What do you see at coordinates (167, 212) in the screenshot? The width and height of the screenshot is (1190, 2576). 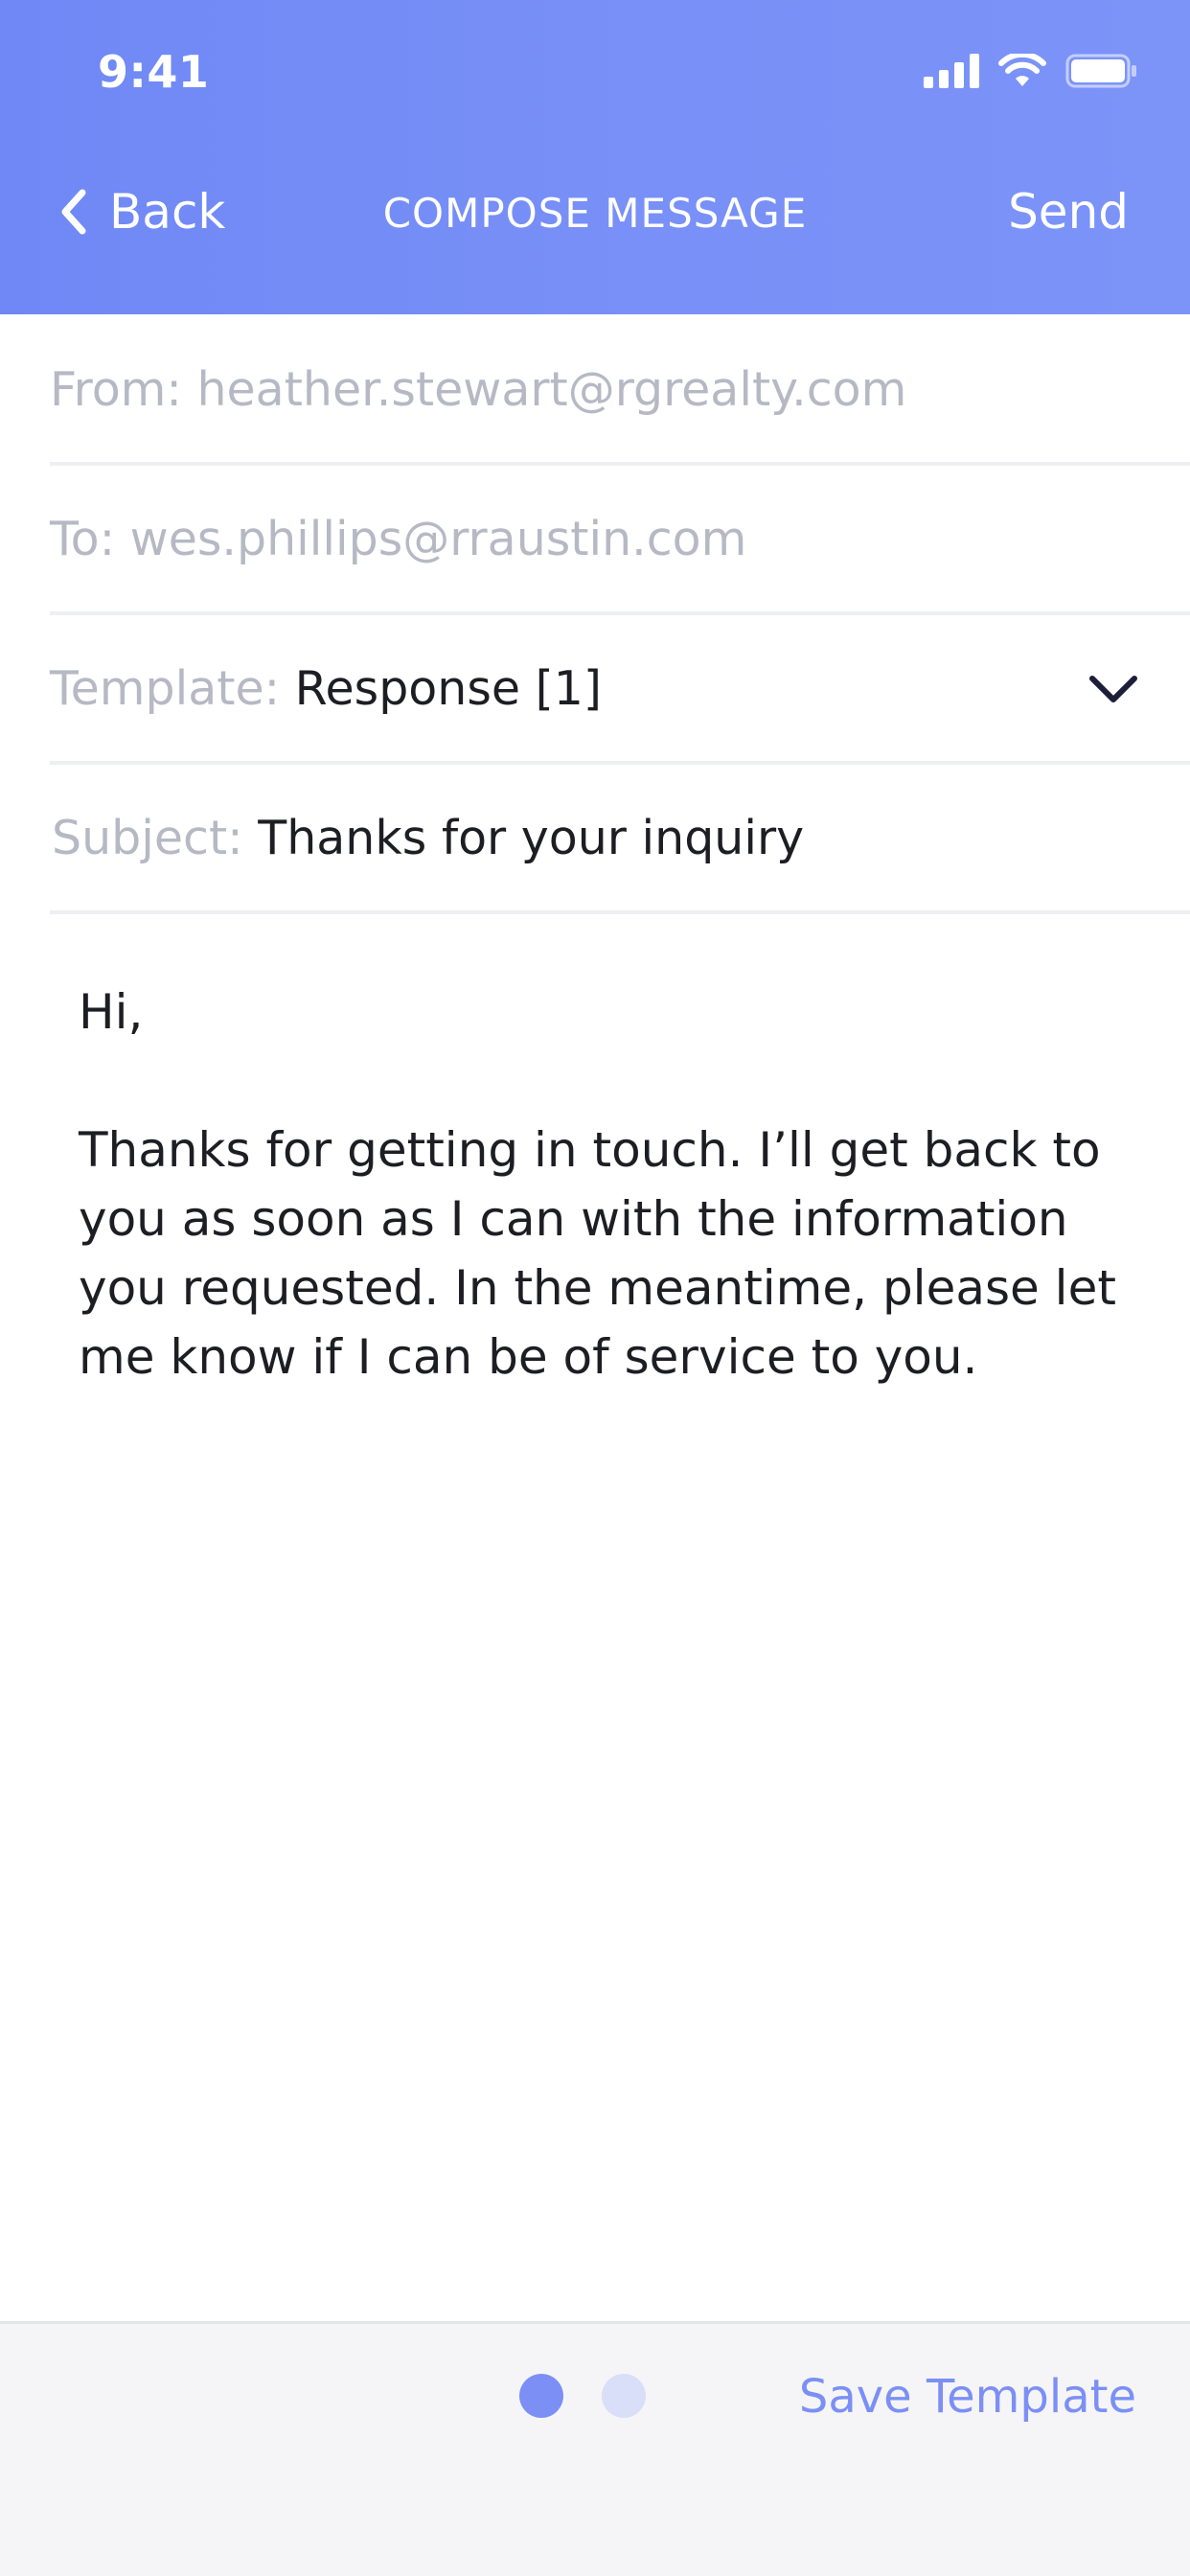 I see `back-label: Back` at bounding box center [167, 212].